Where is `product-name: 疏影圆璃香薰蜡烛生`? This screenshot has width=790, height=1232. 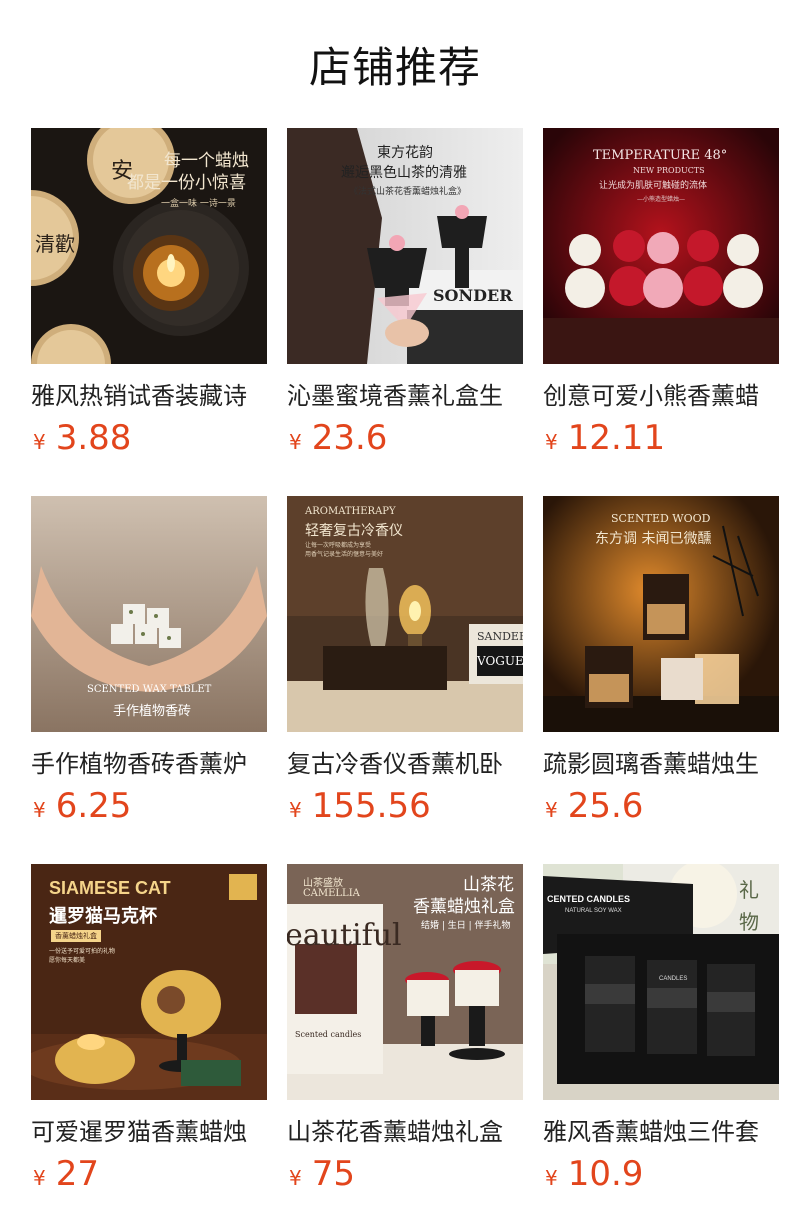 product-name: 疏影圆璃香薰蜡烛生 is located at coordinates (661, 761).